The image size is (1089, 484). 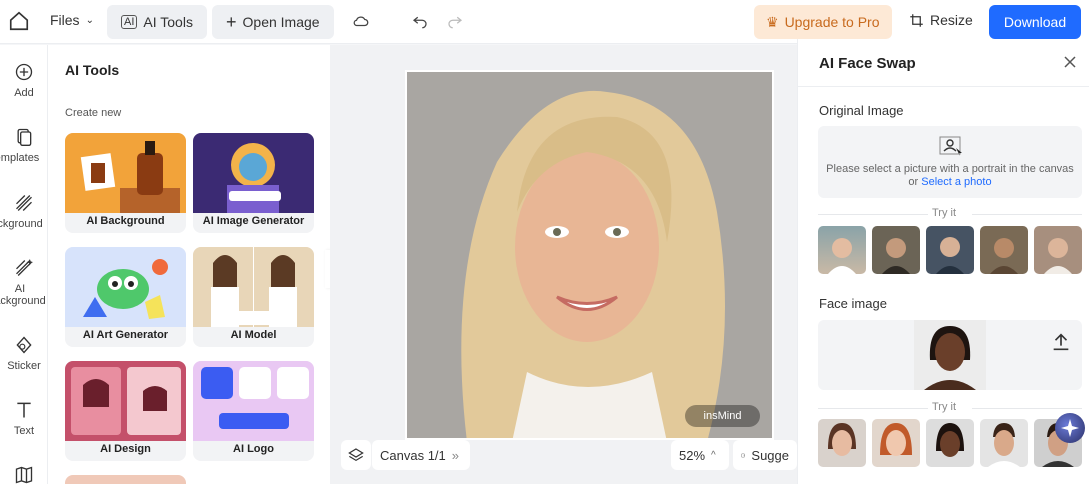 What do you see at coordinates (861, 110) in the screenshot?
I see `original-image-label: Original Image` at bounding box center [861, 110].